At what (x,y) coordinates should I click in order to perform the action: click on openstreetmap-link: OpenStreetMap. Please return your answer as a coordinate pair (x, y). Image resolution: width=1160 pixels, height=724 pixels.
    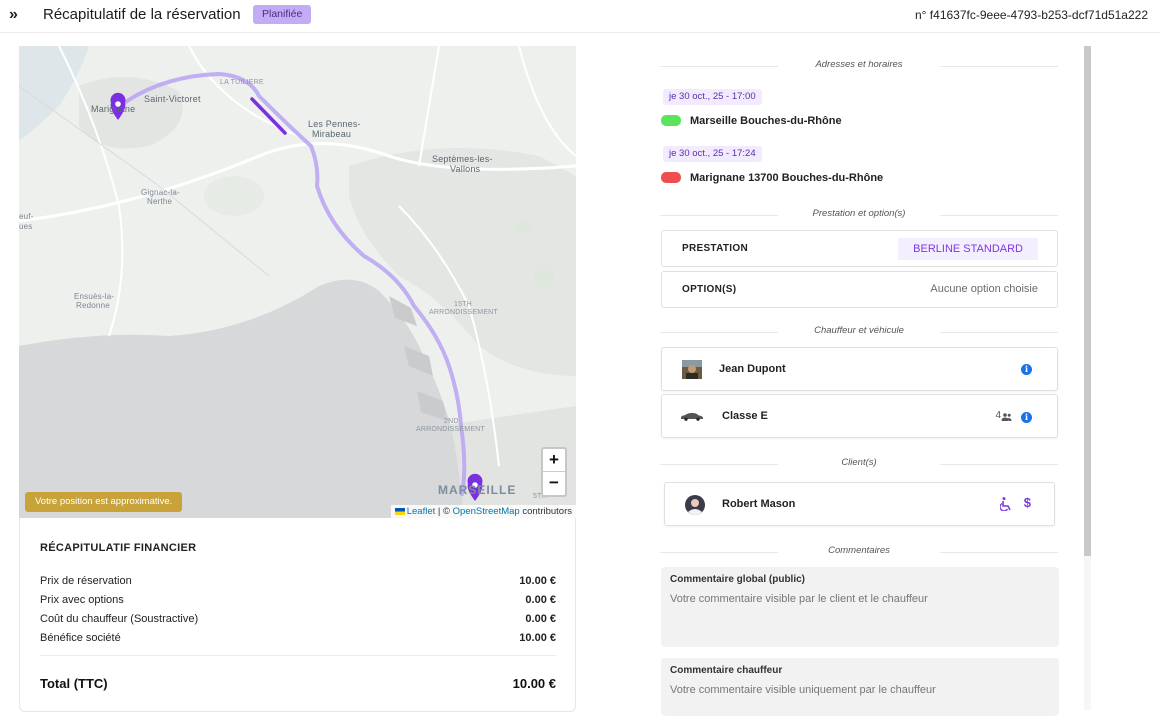
    Looking at the image, I should click on (486, 511).